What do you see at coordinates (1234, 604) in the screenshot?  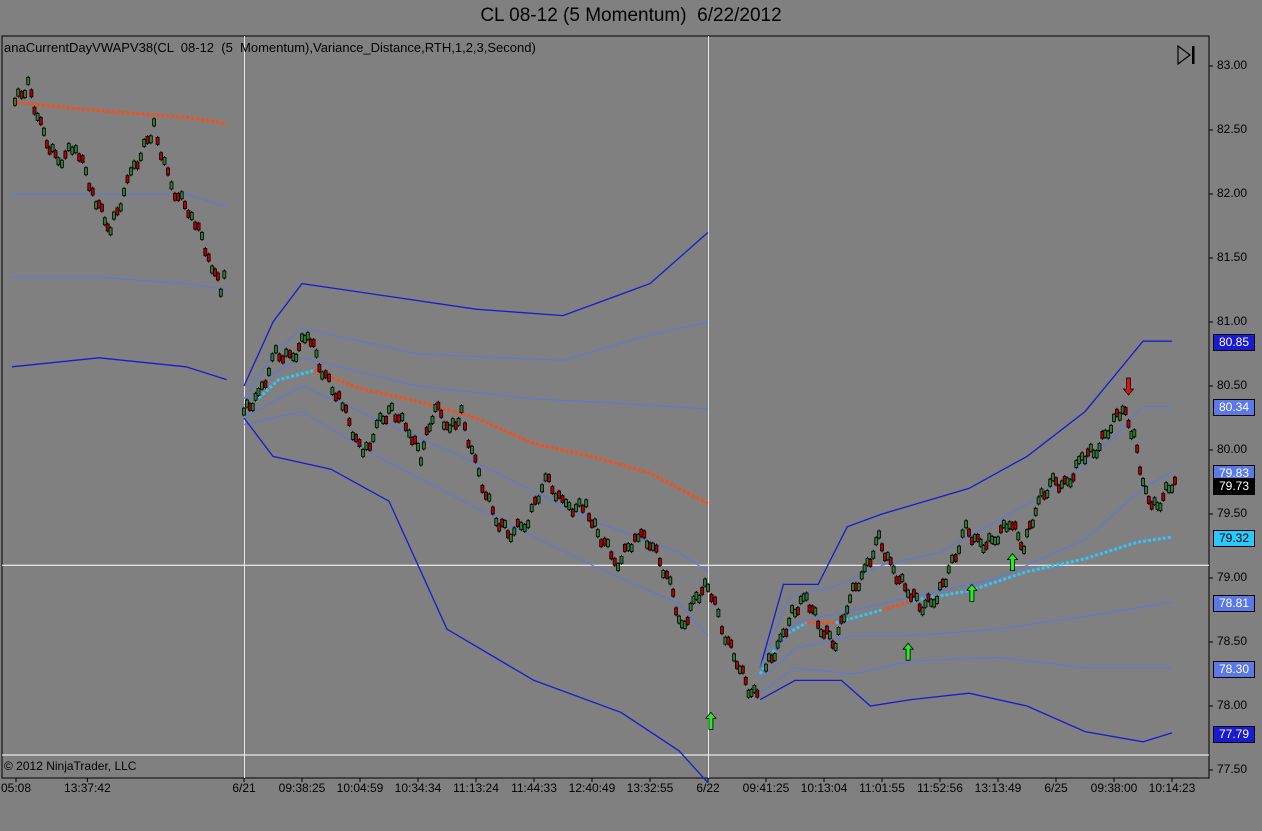 I see `price-badge-inner: 78.81` at bounding box center [1234, 604].